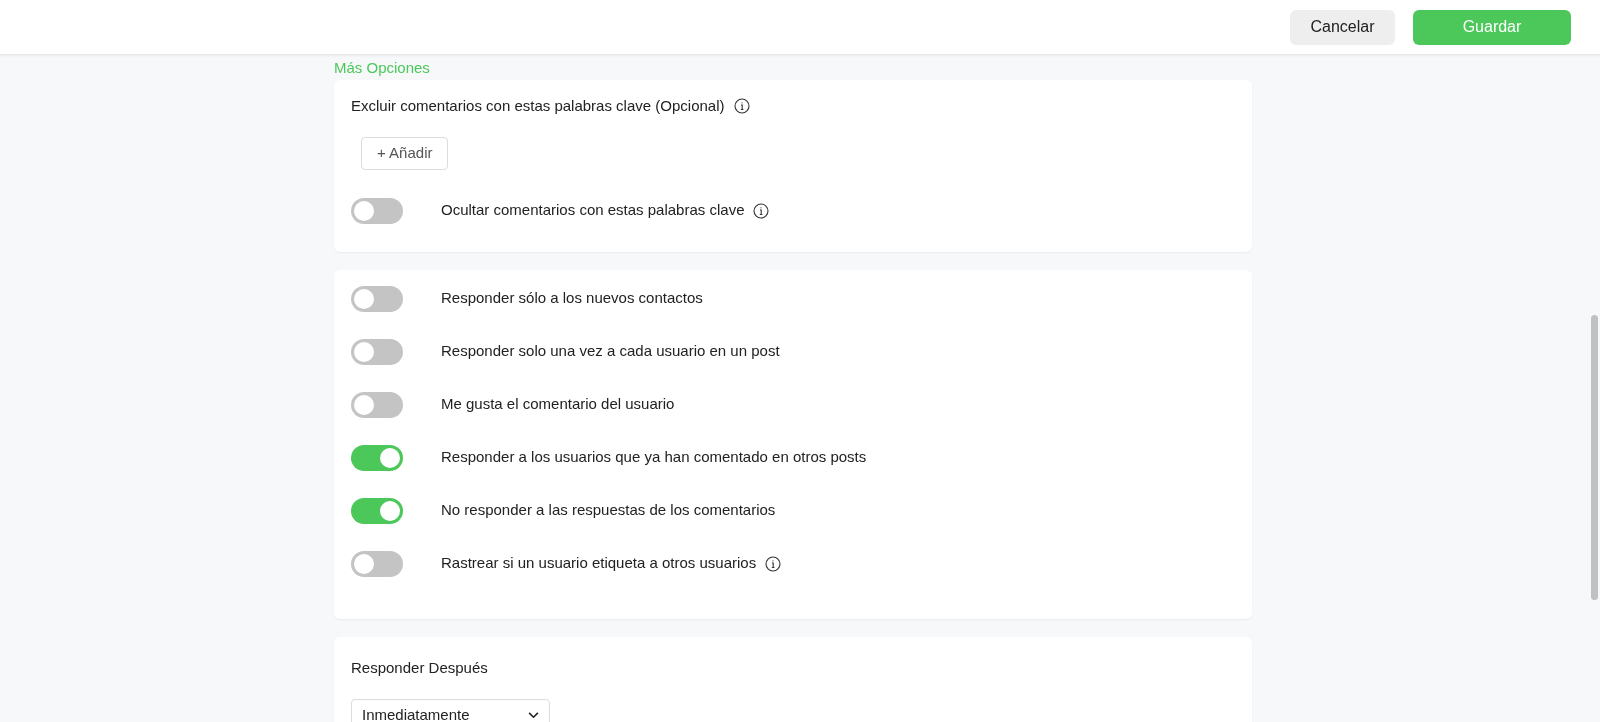  I want to click on field-label: Responder Después, so click(420, 667).